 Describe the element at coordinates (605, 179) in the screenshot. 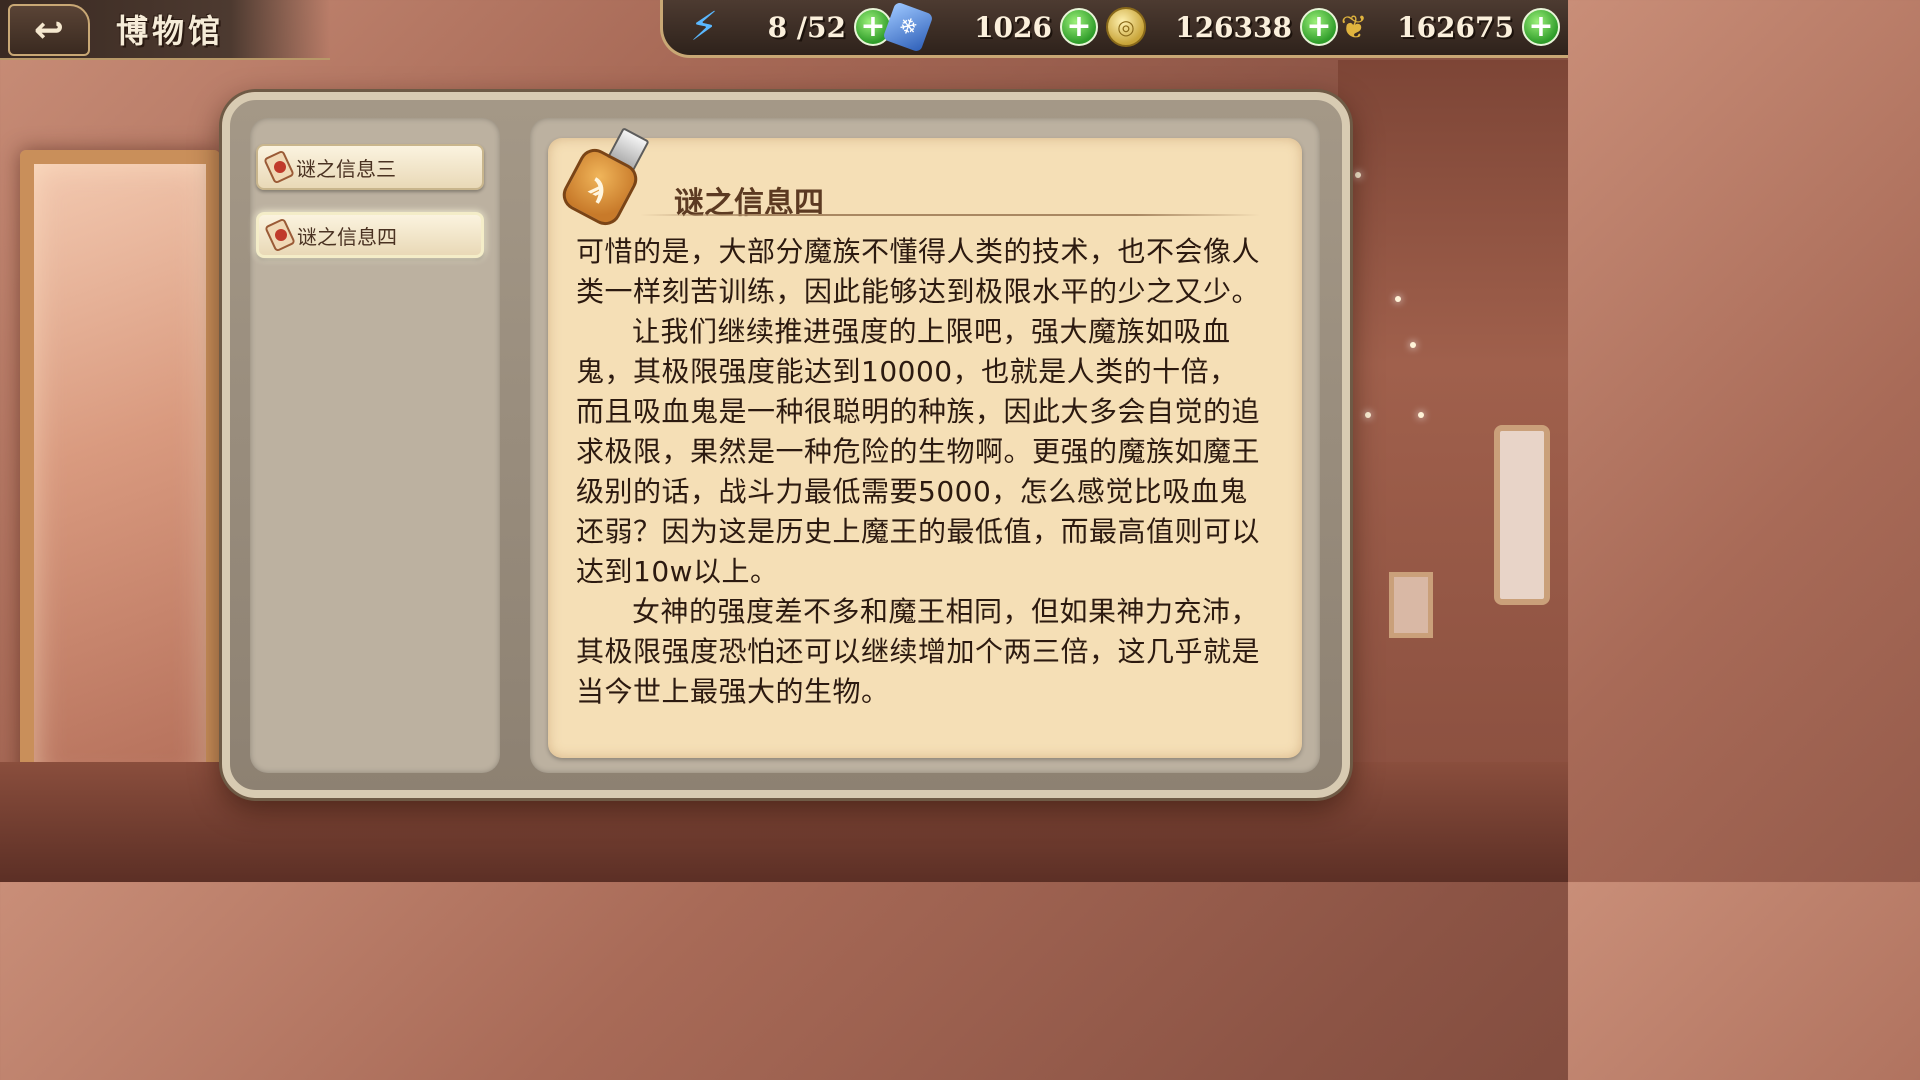

I see `usb-drive-icon: ϡ` at that location.